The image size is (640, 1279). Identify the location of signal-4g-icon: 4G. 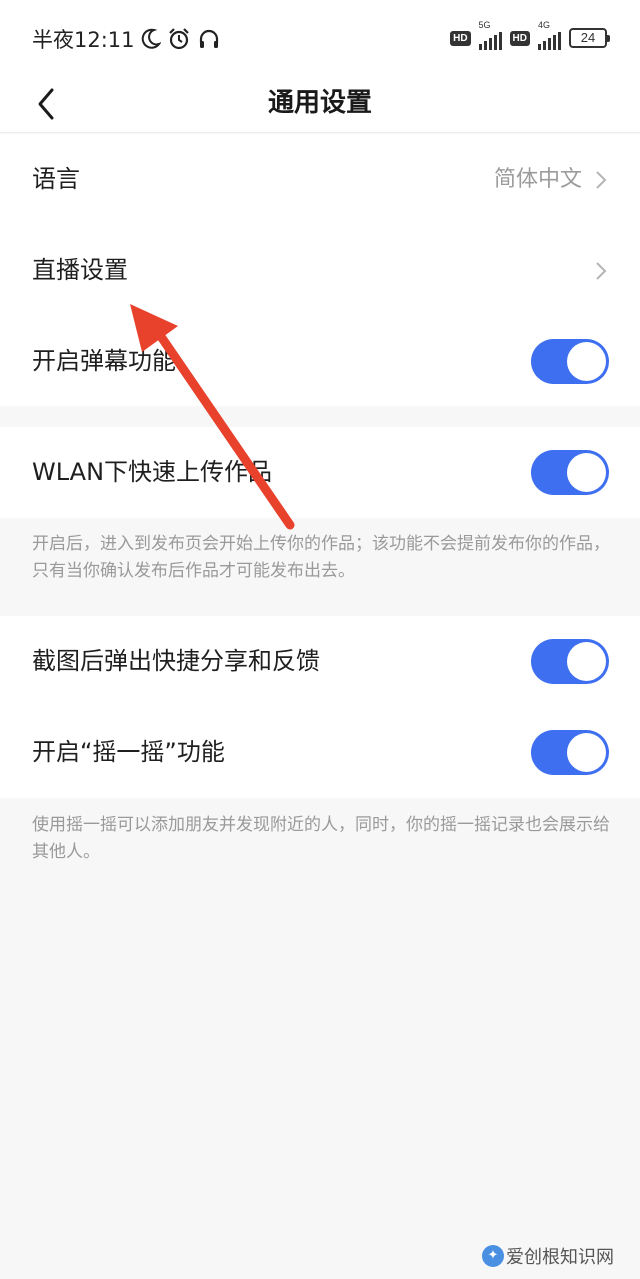
(549, 35).